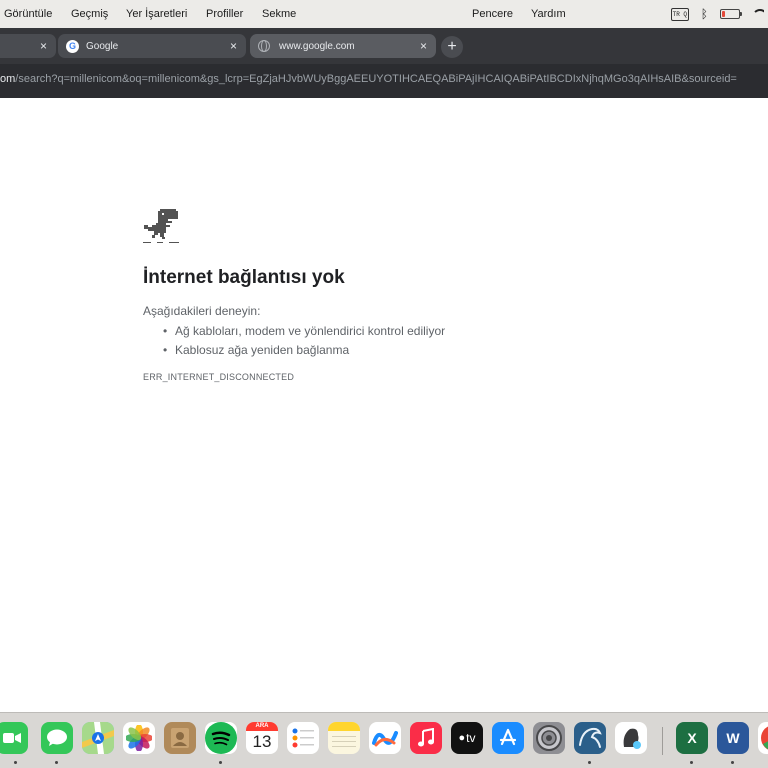 This screenshot has height=768, width=768. I want to click on excel-letter: X, so click(692, 738).